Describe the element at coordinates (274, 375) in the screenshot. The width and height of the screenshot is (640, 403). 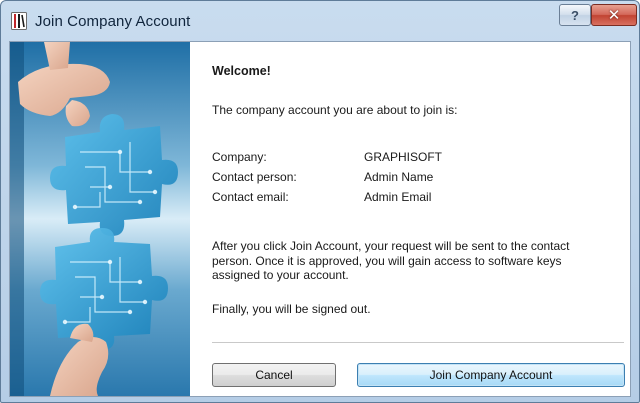
I see `cancel-button: Cancel` at that location.